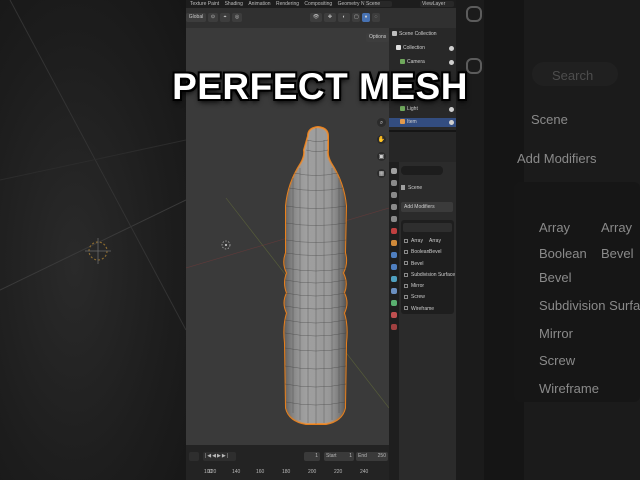 Image resolution: width=640 pixels, height=480 pixels. I want to click on frame-ruler: 100 120 140 160 180 200 220 240, so click(287, 473).